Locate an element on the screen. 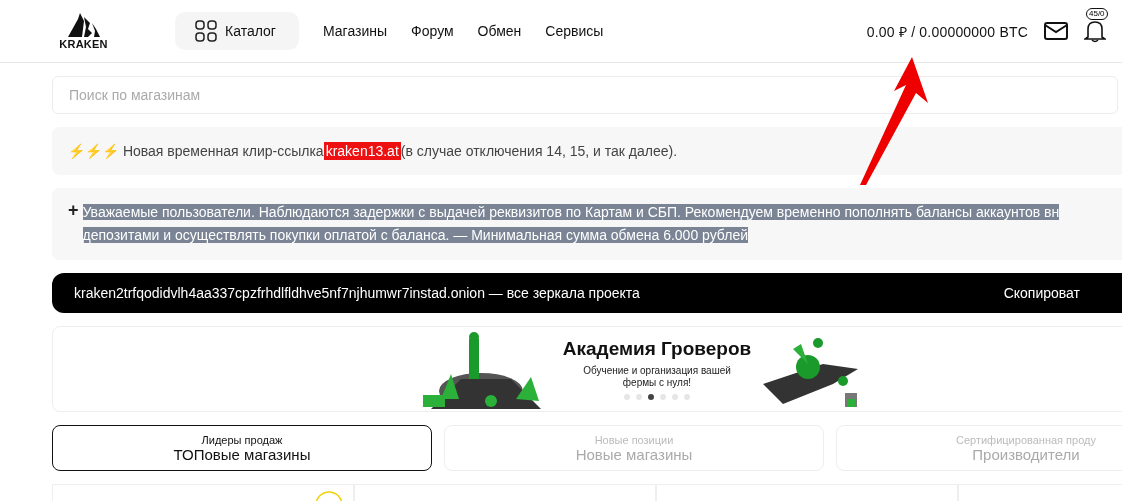 This screenshot has width=1122, height=501. plus-icon: + is located at coordinates (73, 210).